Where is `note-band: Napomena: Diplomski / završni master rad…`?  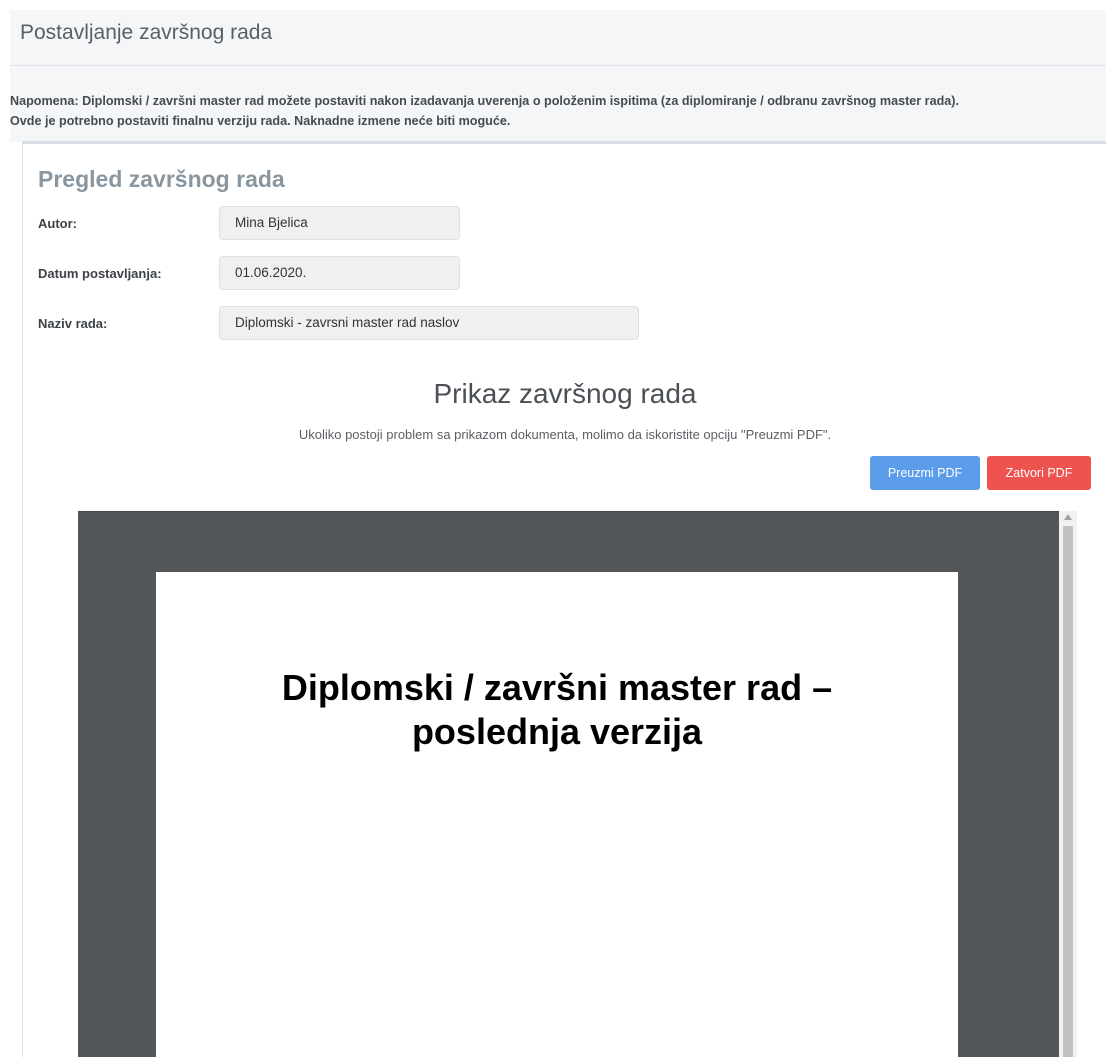 note-band: Napomena: Diplomski / završni master rad… is located at coordinates (558, 104).